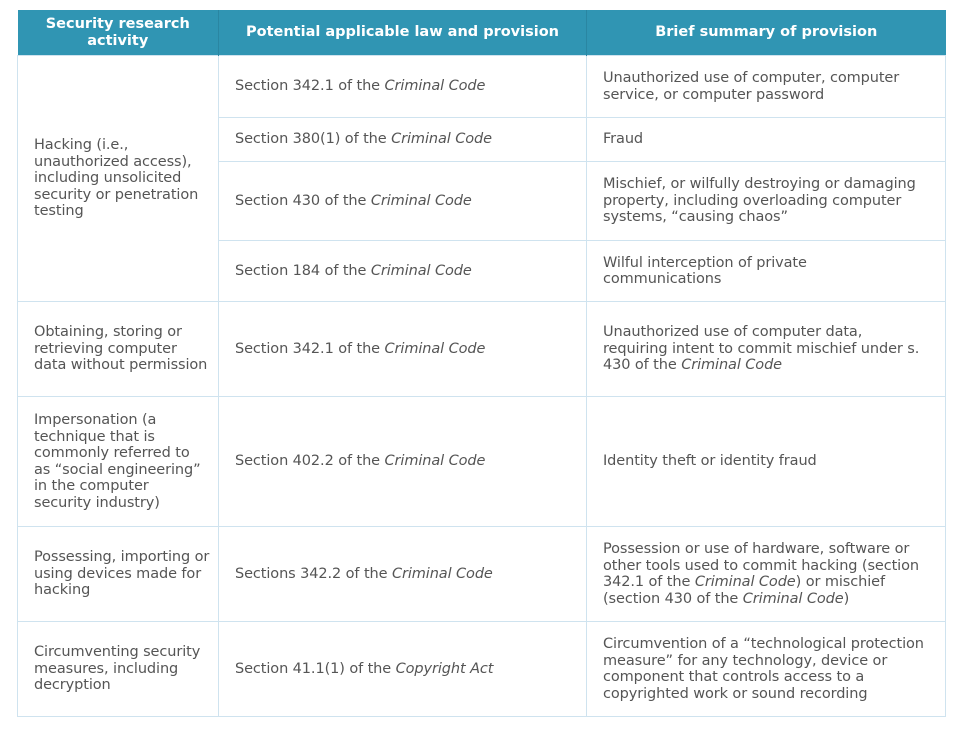 This screenshot has width=960, height=729. I want to click on law-prefix: Section 380(1) of the, so click(313, 139).